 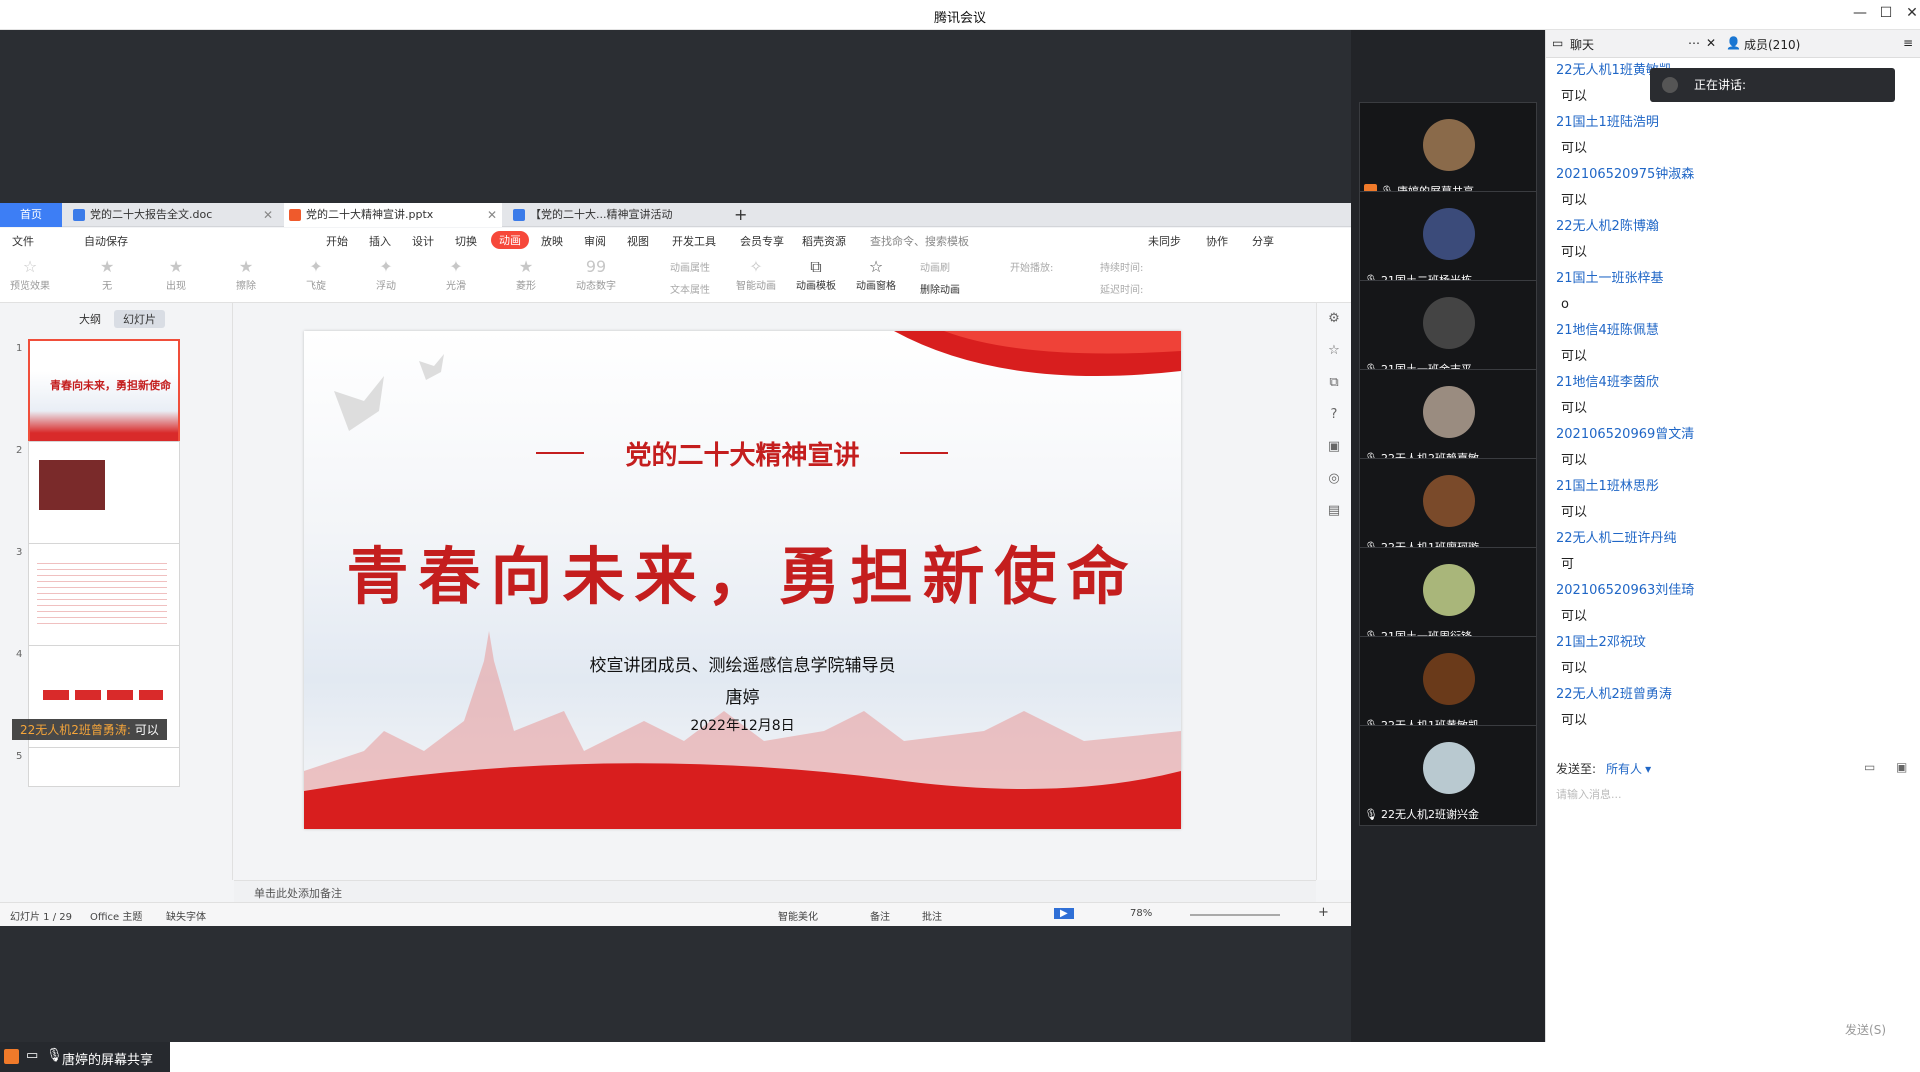 I want to click on maximize-icon: ☐, so click(x=1886, y=13).